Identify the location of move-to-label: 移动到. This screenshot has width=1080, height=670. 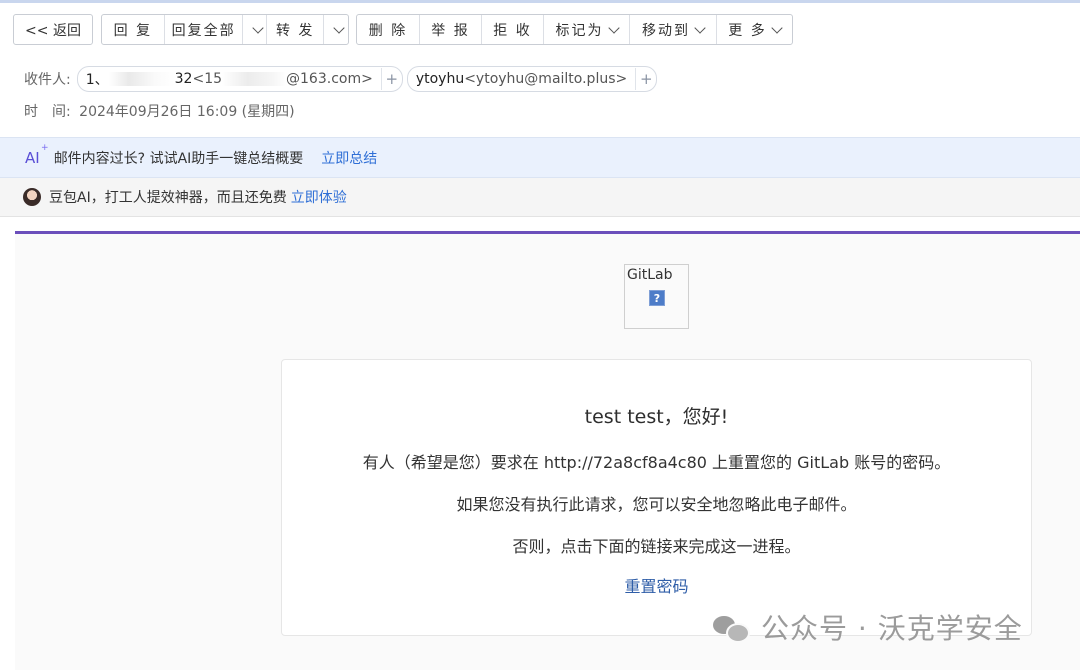
(666, 30).